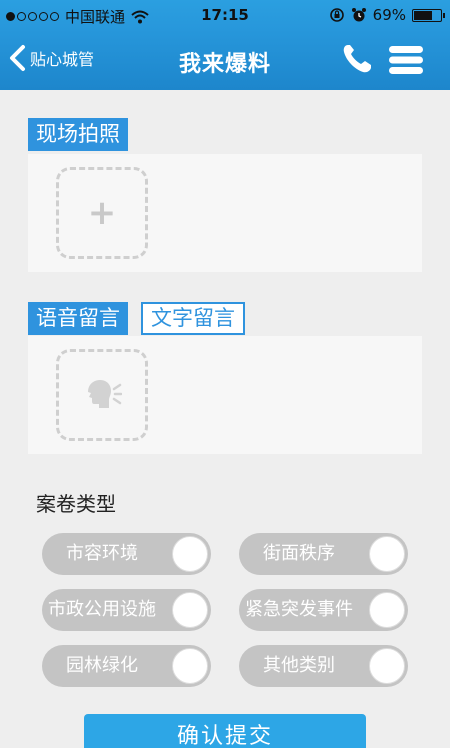 This screenshot has width=450, height=748. What do you see at coordinates (336, 15) in the screenshot?
I see `rotation-lock-icon` at bounding box center [336, 15].